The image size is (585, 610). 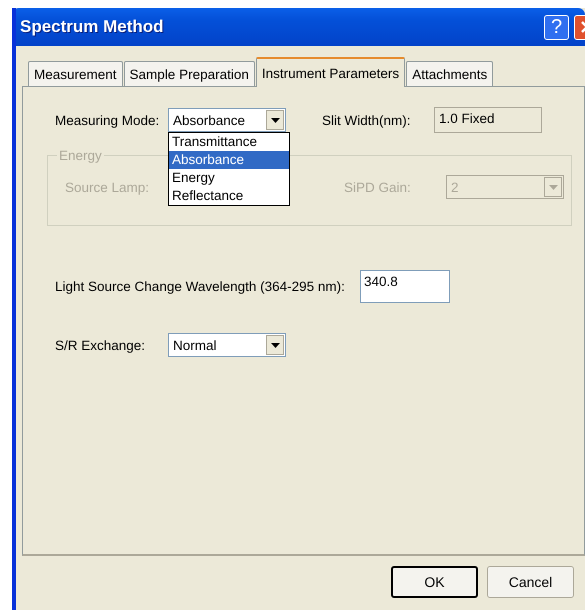 I want to click on tab: Measurement, so click(x=75, y=73).